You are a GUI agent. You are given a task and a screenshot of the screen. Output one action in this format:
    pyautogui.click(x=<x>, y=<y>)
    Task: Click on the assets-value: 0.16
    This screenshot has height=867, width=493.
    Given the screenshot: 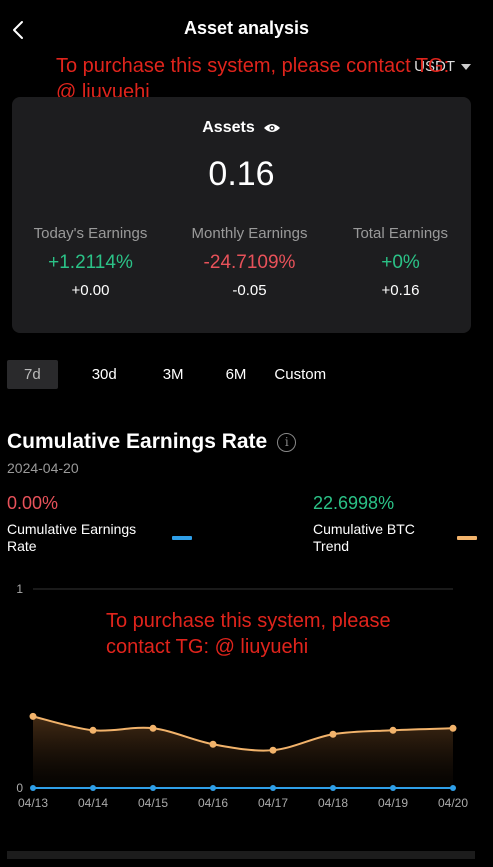 What is the action you would take?
    pyautogui.click(x=241, y=174)
    